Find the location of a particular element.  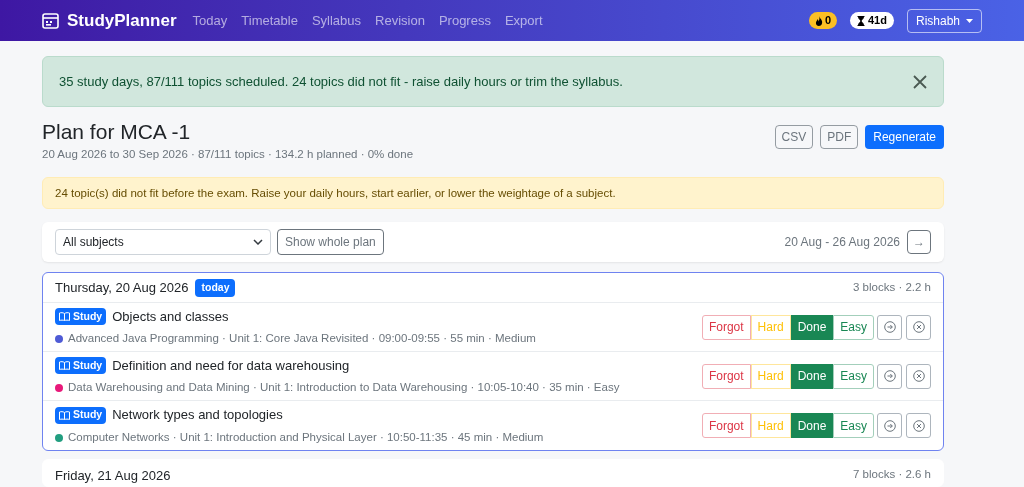

nav-link: Progress is located at coordinates (464, 20).